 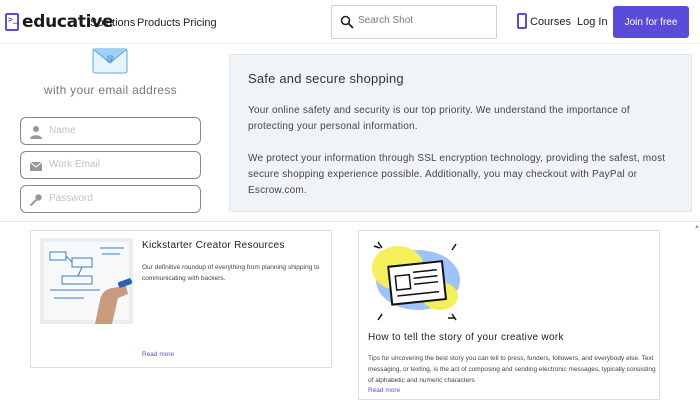 I want to click on key-icon, so click(x=35, y=200).